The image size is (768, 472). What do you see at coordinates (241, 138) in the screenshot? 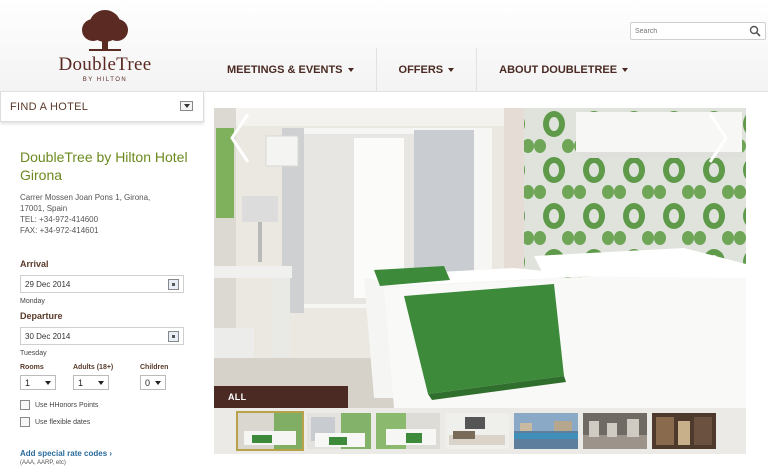
I see `prev-arrow-icon` at bounding box center [241, 138].